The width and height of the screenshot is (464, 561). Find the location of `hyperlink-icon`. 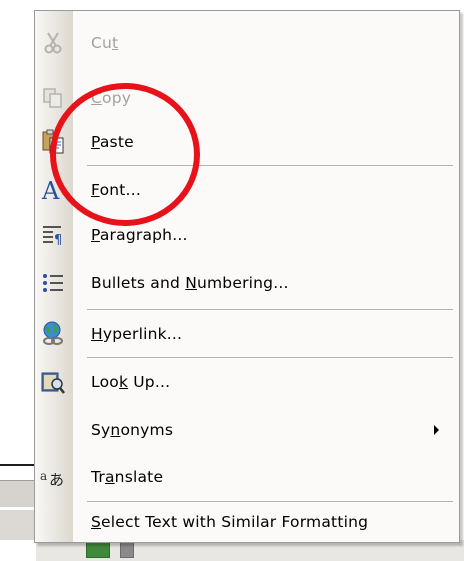

hyperlink-icon is located at coordinates (53, 334).